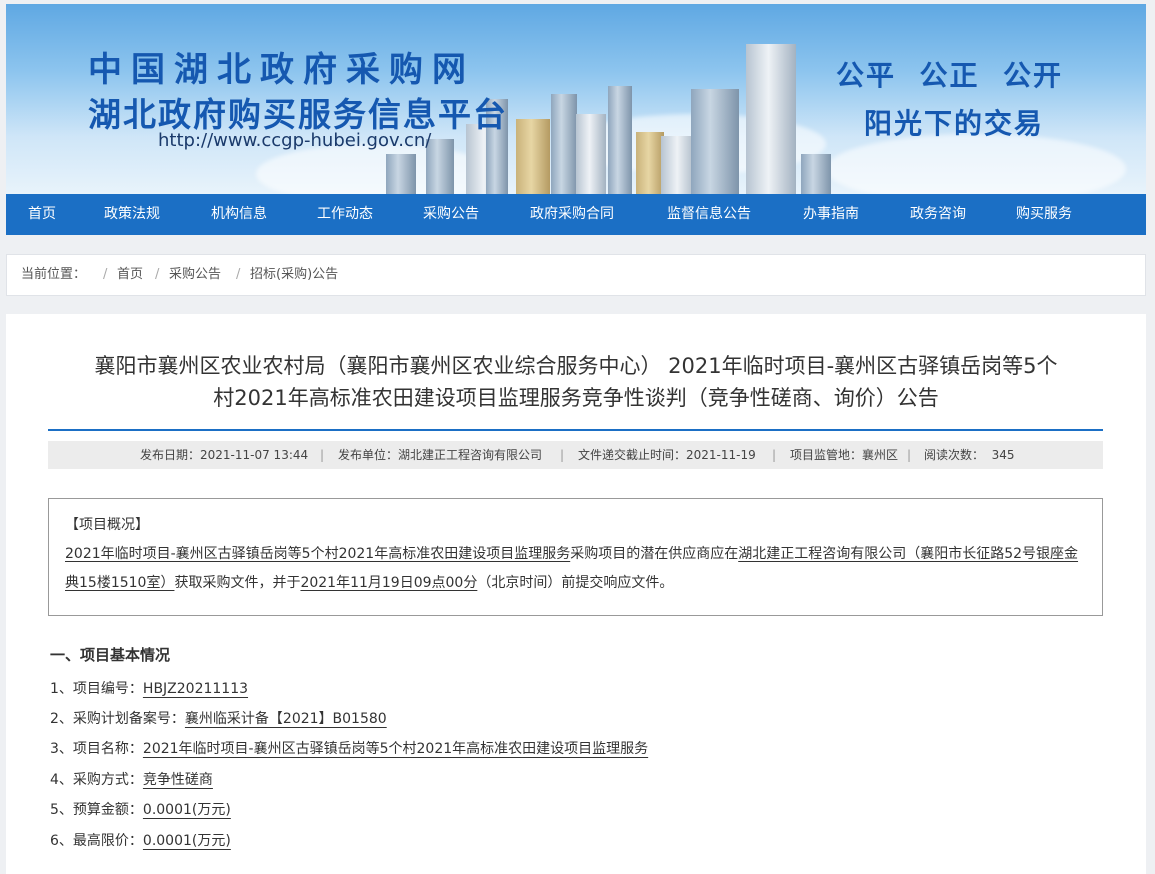 This screenshot has width=1155, height=874. Describe the element at coordinates (575, 583) in the screenshot. I see `overview-text-part: （北京时间）前提交响应文件。` at that location.